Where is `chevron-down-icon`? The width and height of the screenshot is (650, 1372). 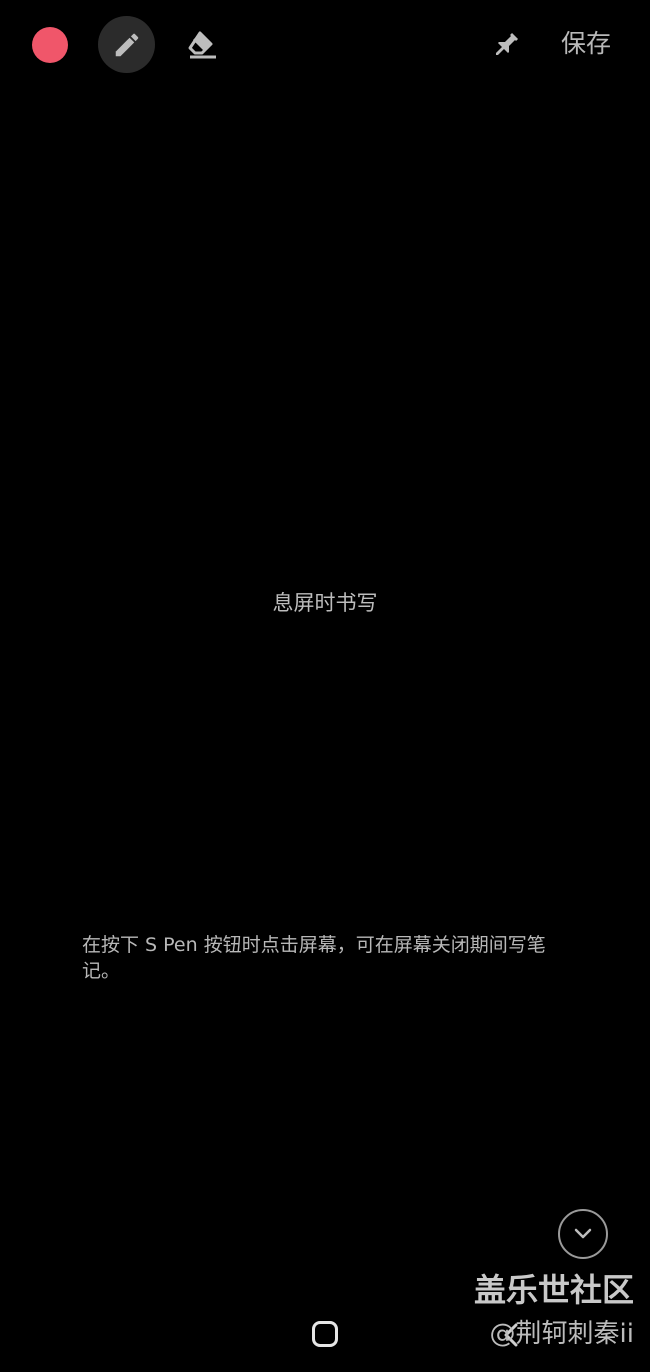
chevron-down-icon is located at coordinates (583, 1233).